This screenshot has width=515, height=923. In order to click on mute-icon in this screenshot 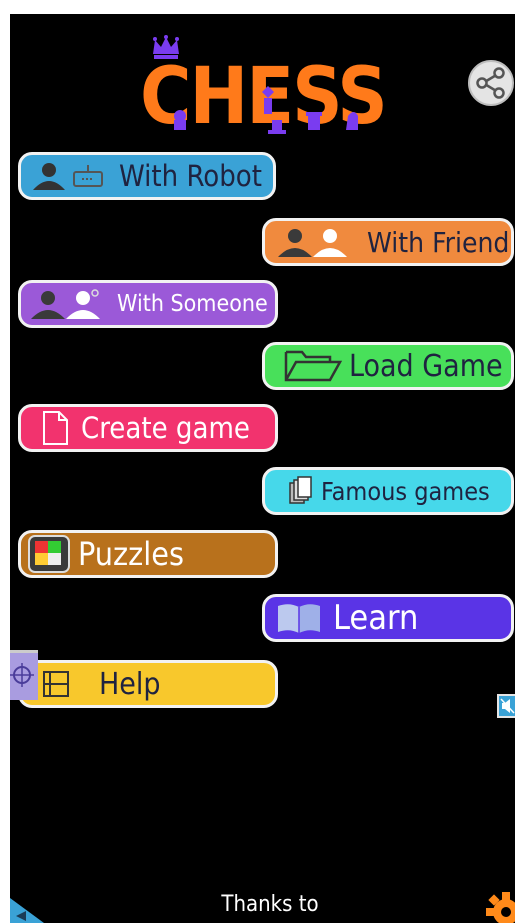, I will do `click(507, 706)`.